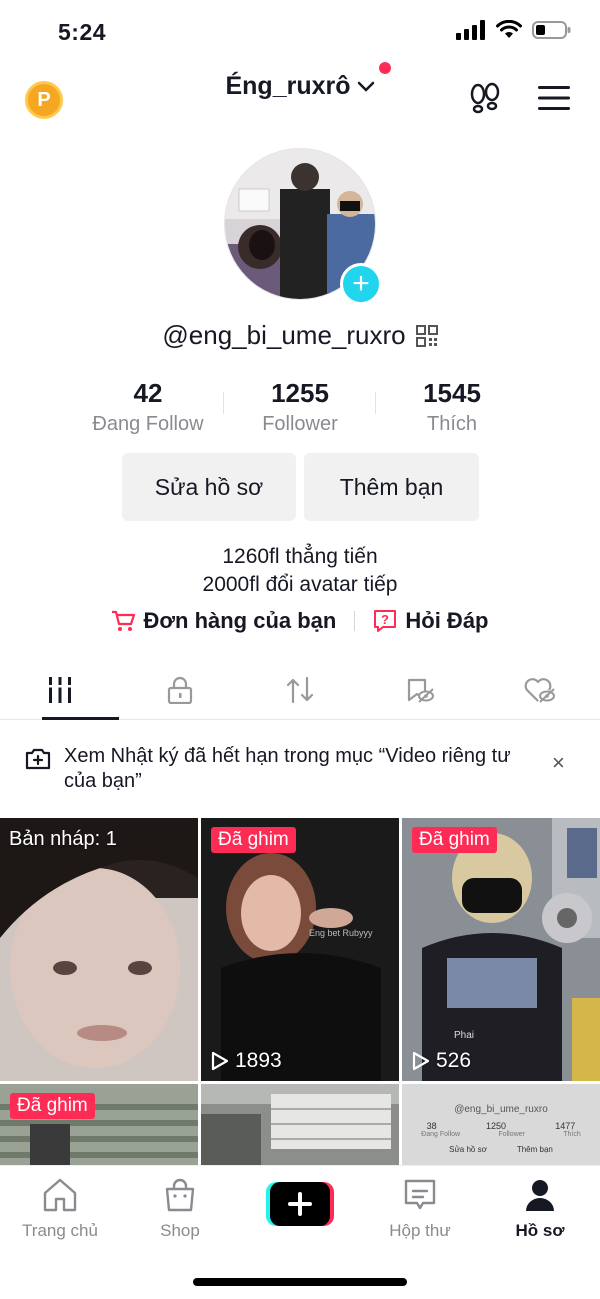 This screenshot has height=1299, width=600. I want to click on handle-row: @eng_bi_ume_ruxro, so click(300, 335).